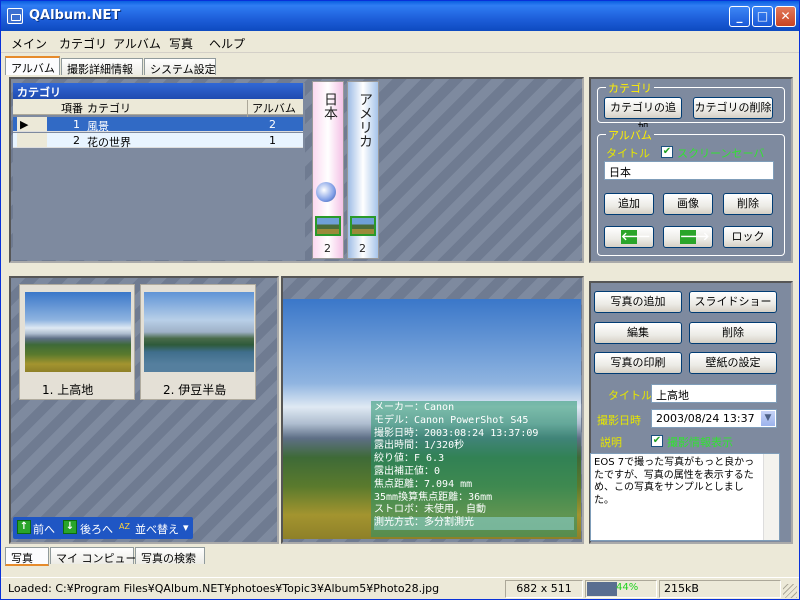  What do you see at coordinates (158, 115) in the screenshot?
I see `category-grid-header: 項番 カテゴリ アルバム数` at bounding box center [158, 115].